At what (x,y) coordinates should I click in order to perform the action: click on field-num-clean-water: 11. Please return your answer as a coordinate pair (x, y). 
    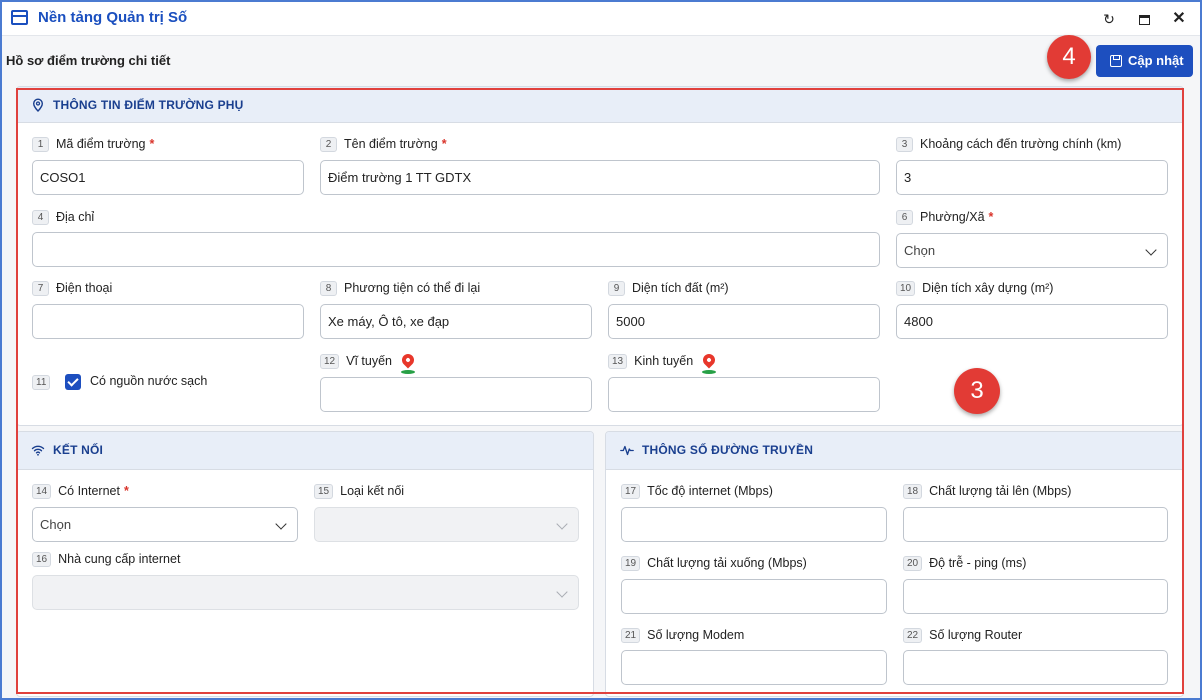
    Looking at the image, I should click on (44, 382).